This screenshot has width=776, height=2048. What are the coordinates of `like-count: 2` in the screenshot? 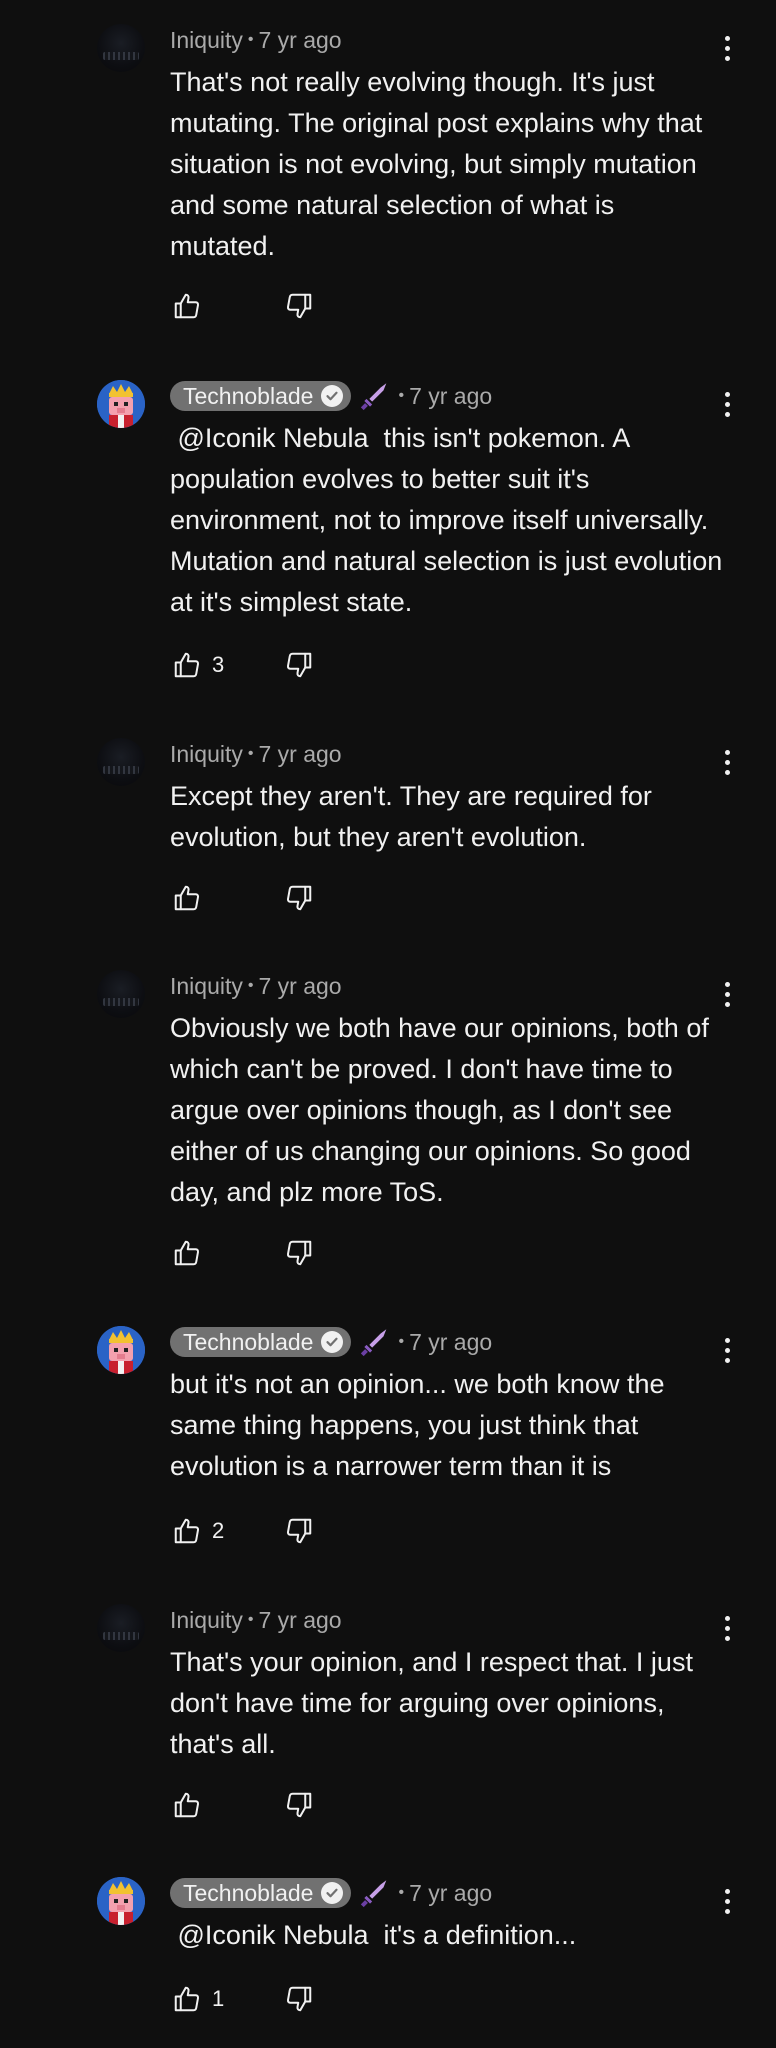 It's located at (218, 1530).